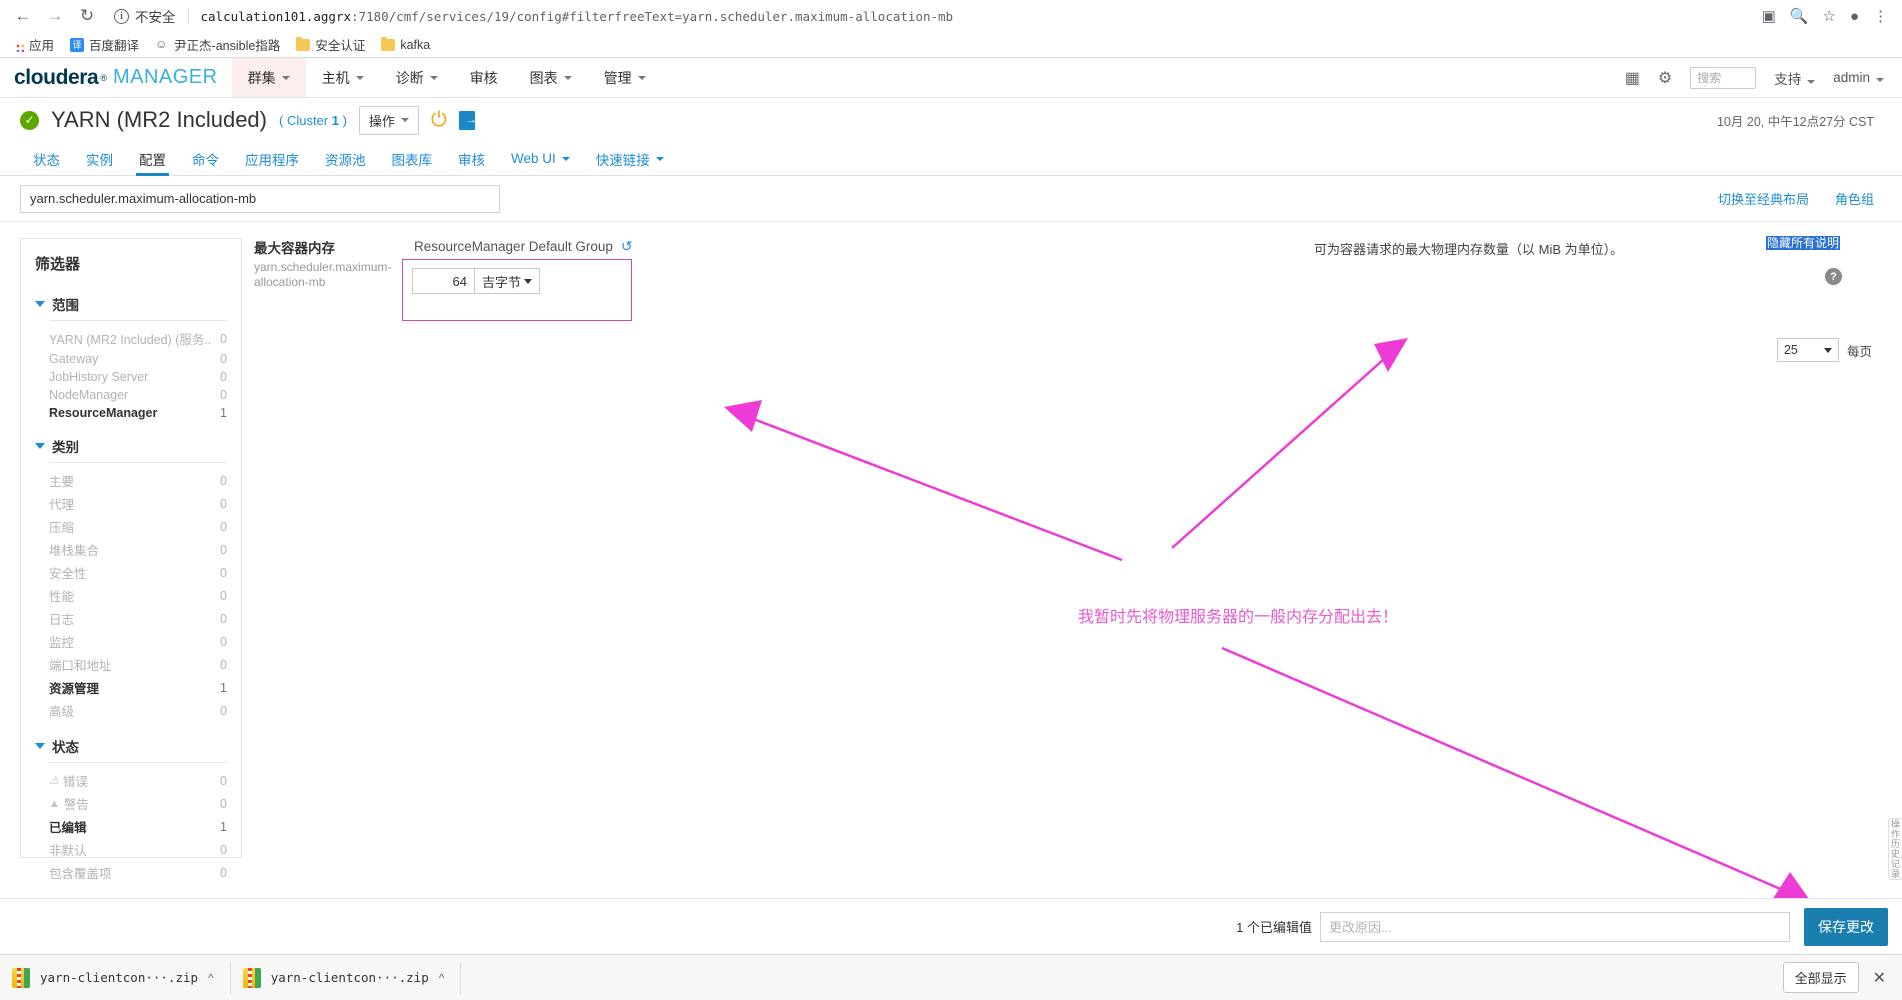 The width and height of the screenshot is (1902, 1000). What do you see at coordinates (261, 77) in the screenshot?
I see `nav-label: 群集` at bounding box center [261, 77].